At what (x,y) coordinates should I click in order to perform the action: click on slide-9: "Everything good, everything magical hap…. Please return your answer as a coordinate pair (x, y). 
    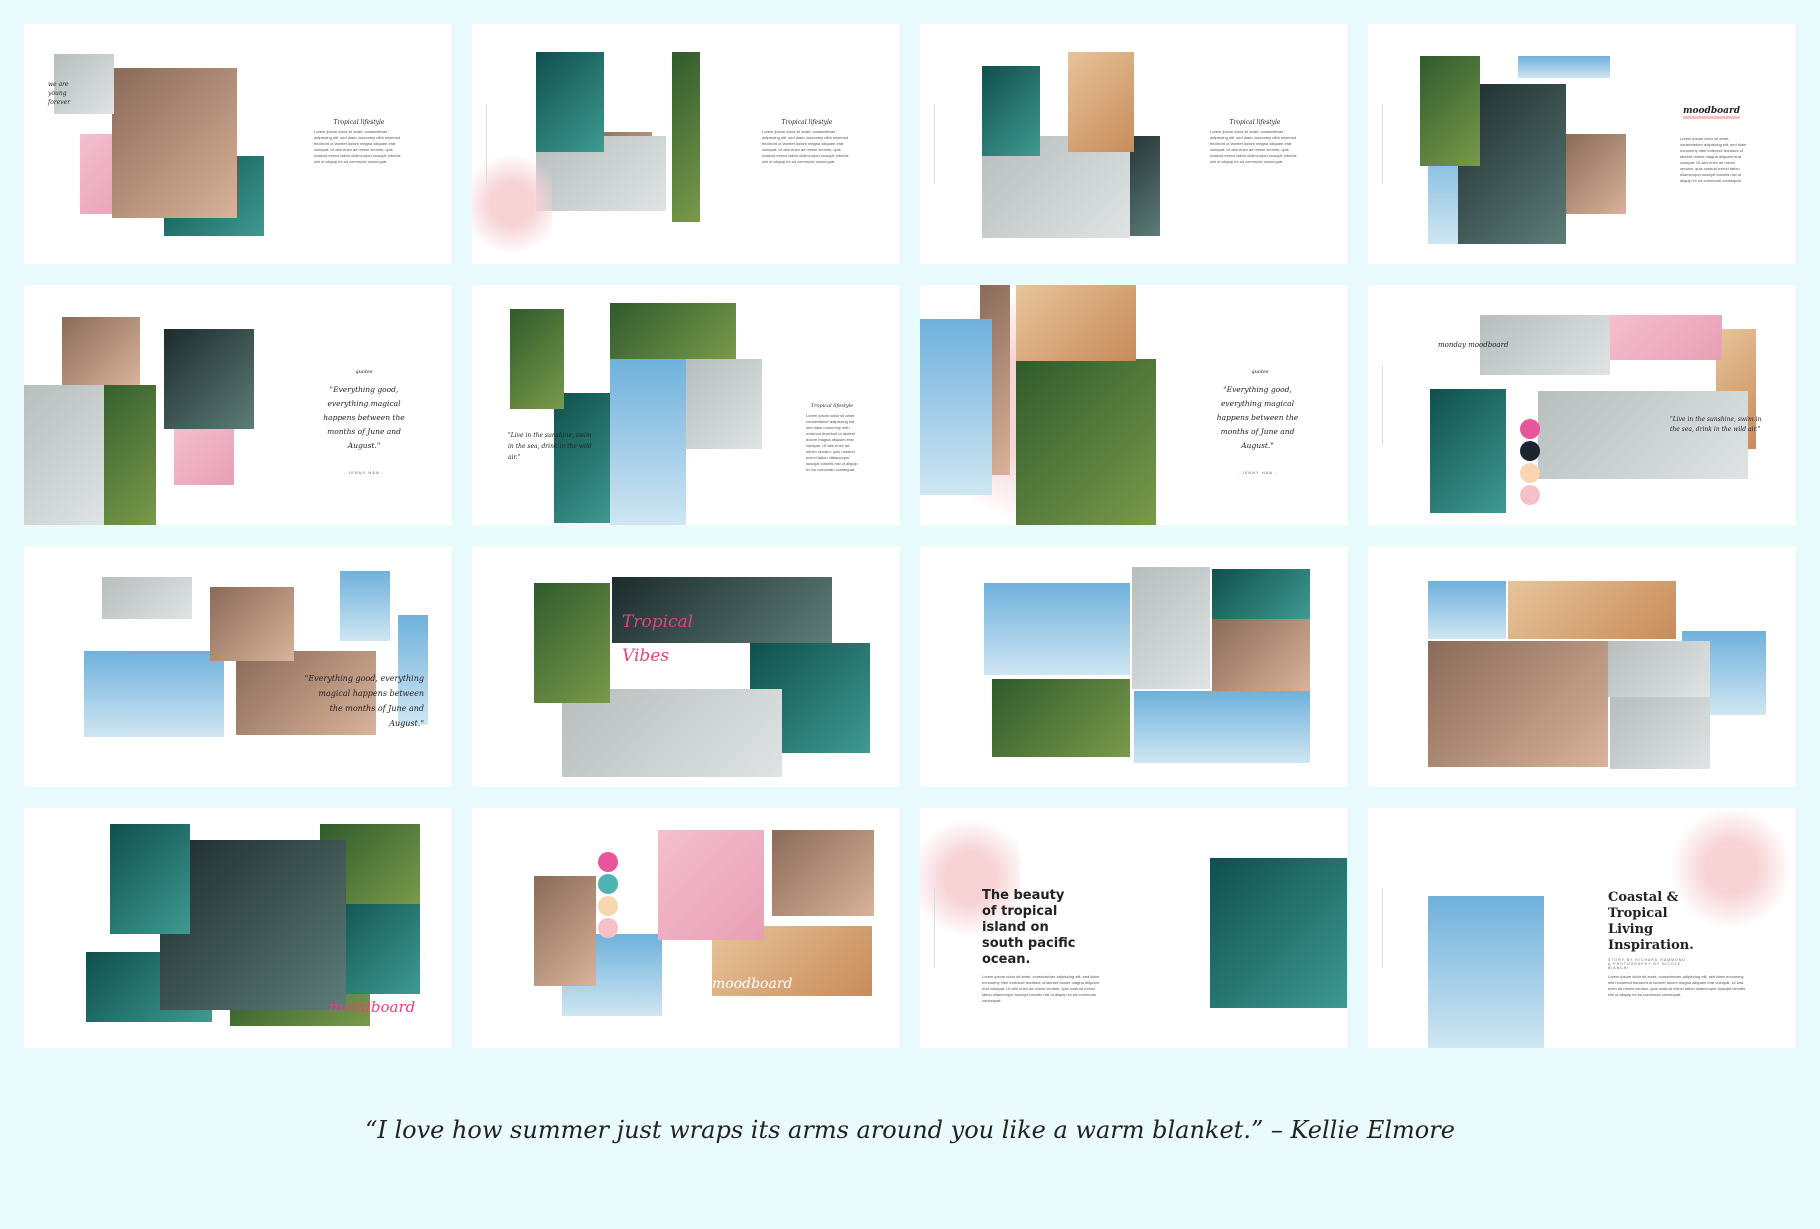
    Looking at the image, I should click on (237, 667).